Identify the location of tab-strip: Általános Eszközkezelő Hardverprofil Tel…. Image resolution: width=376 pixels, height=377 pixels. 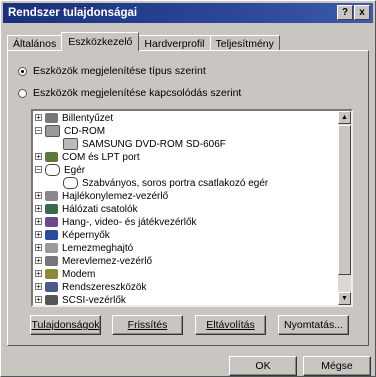
(143, 41).